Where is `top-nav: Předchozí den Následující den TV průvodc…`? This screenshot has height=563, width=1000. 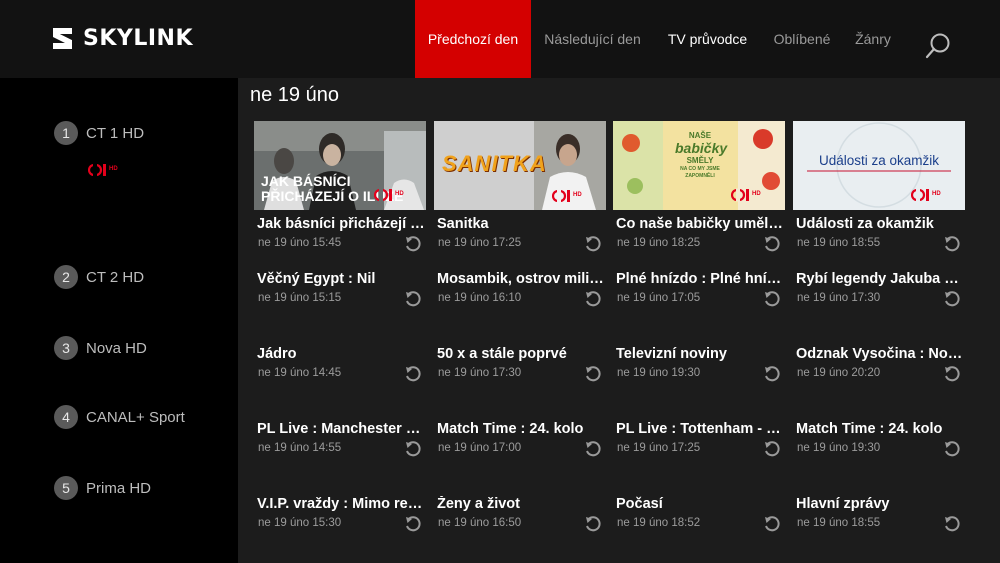
top-nav: Předchozí den Následující den TV průvodc… is located at coordinates (659, 39).